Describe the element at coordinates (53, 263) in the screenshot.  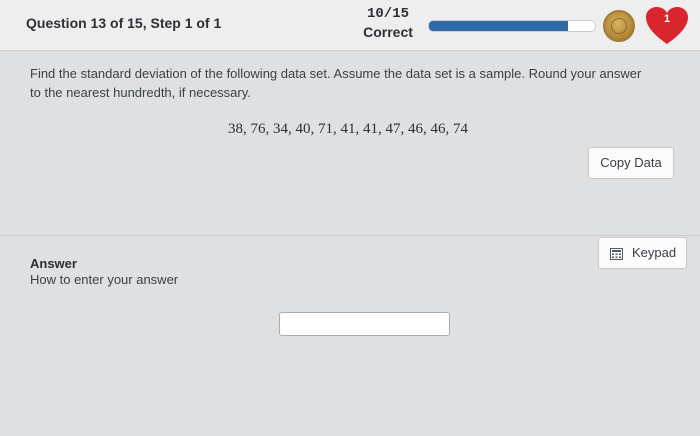
I see `answer-heading: Answer` at that location.